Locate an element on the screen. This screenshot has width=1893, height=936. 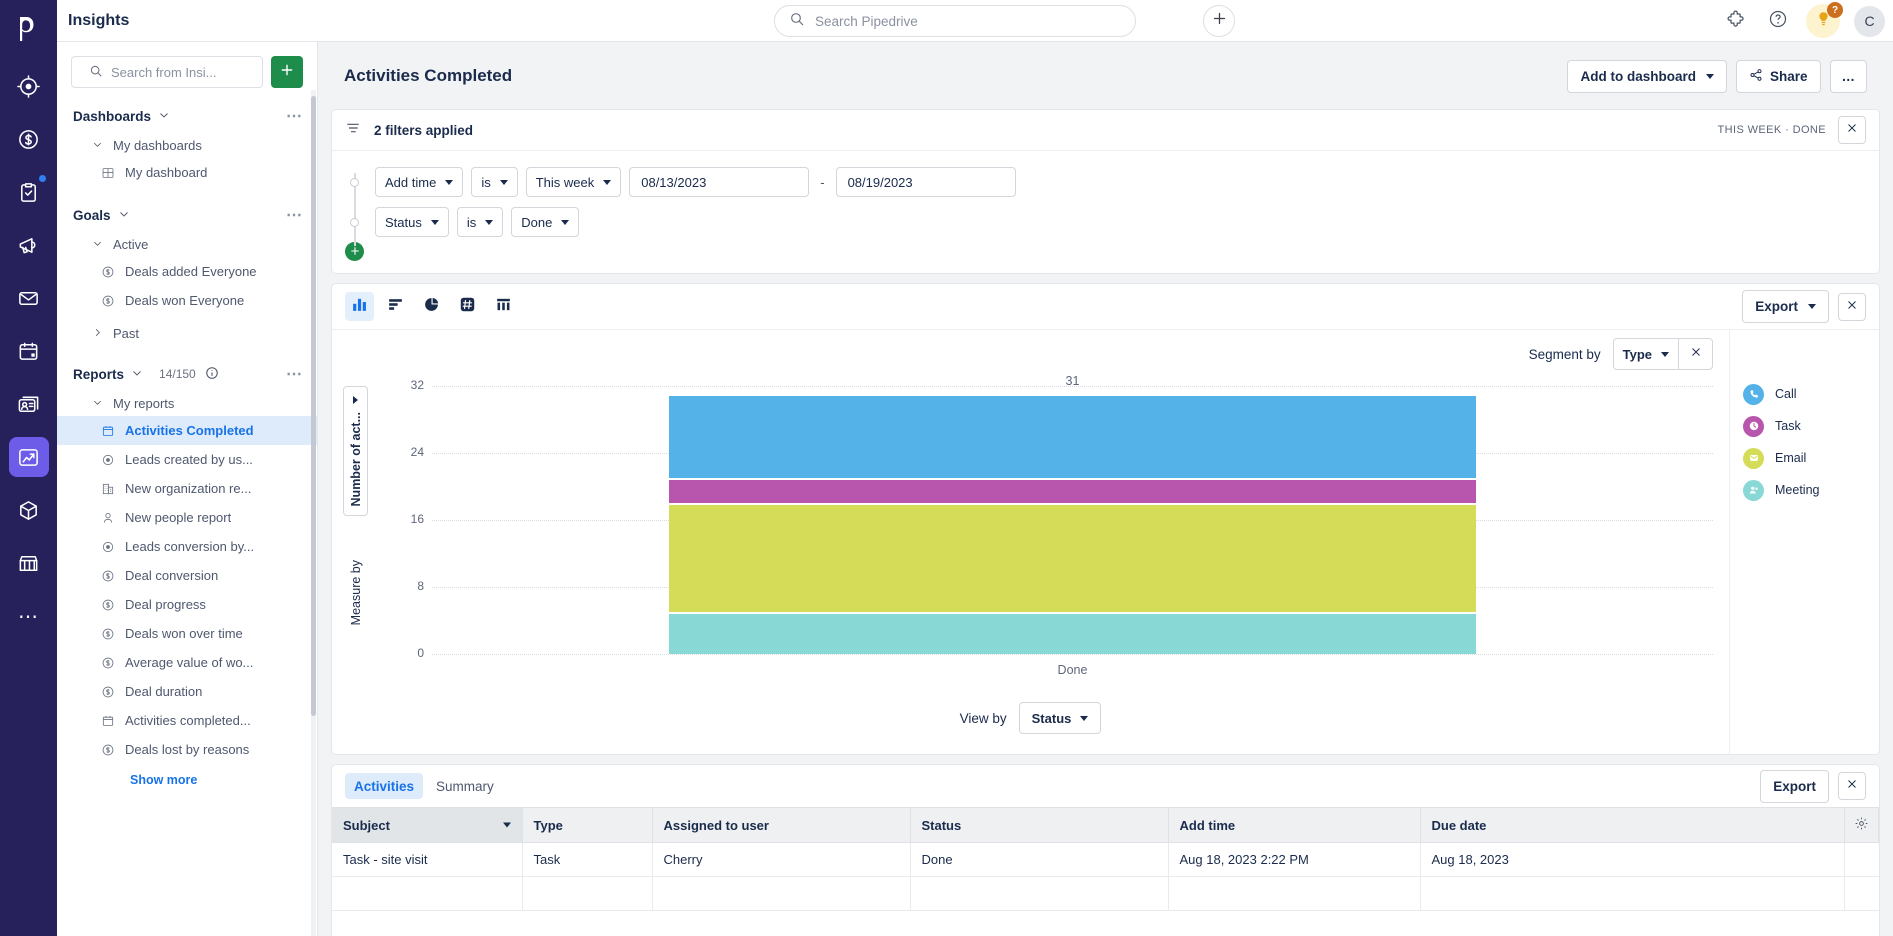
filter-value-select-2: Done is located at coordinates (545, 222).